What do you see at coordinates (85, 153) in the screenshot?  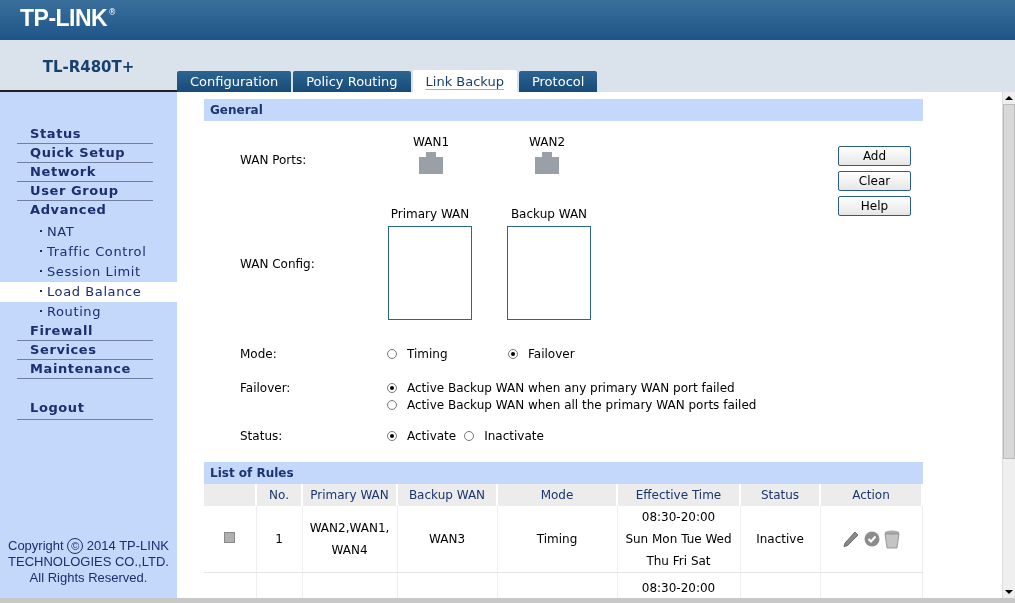 I see `menu-item: Quick Setup` at bounding box center [85, 153].